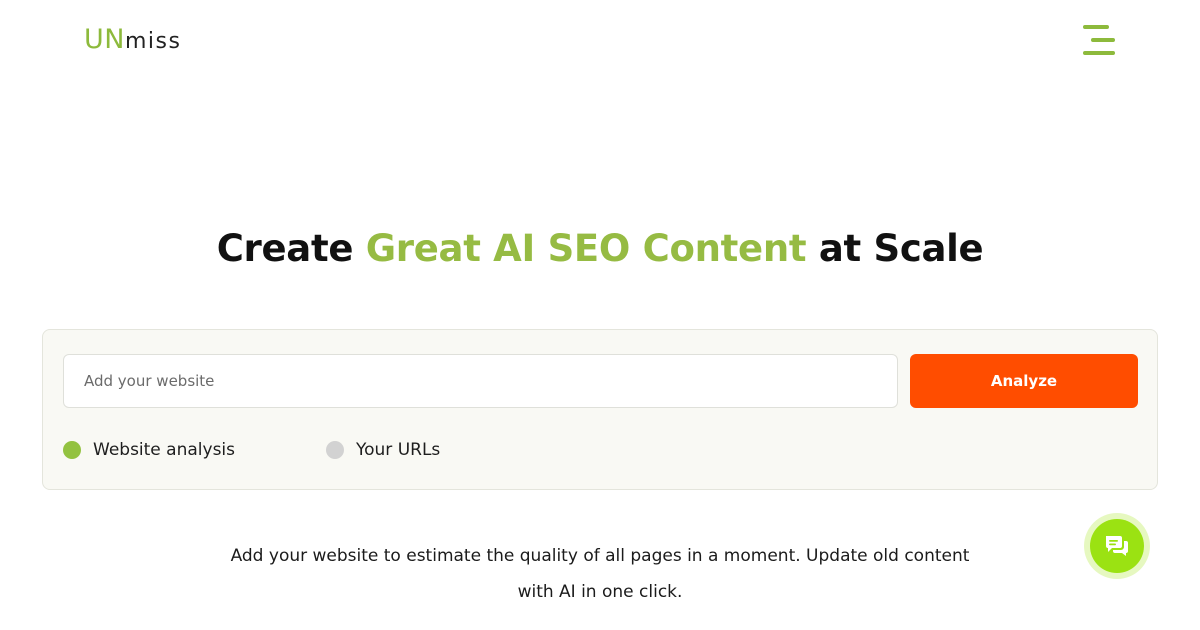 This screenshot has height=630, width=1200. I want to click on radio-label: Website analysis, so click(164, 450).